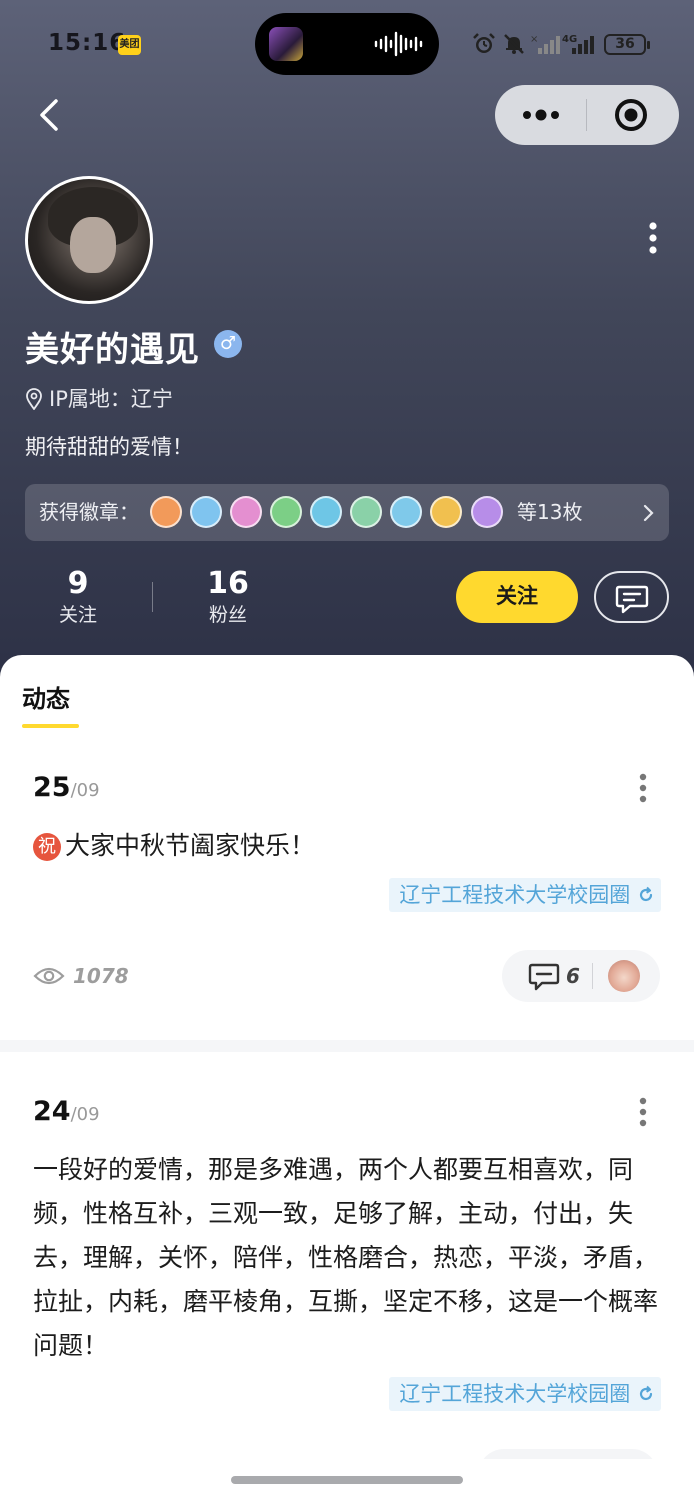 Image resolution: width=694 pixels, height=1502 pixels. I want to click on status-bar: 15:16 美团 × 4G 36, so click(347, 45).